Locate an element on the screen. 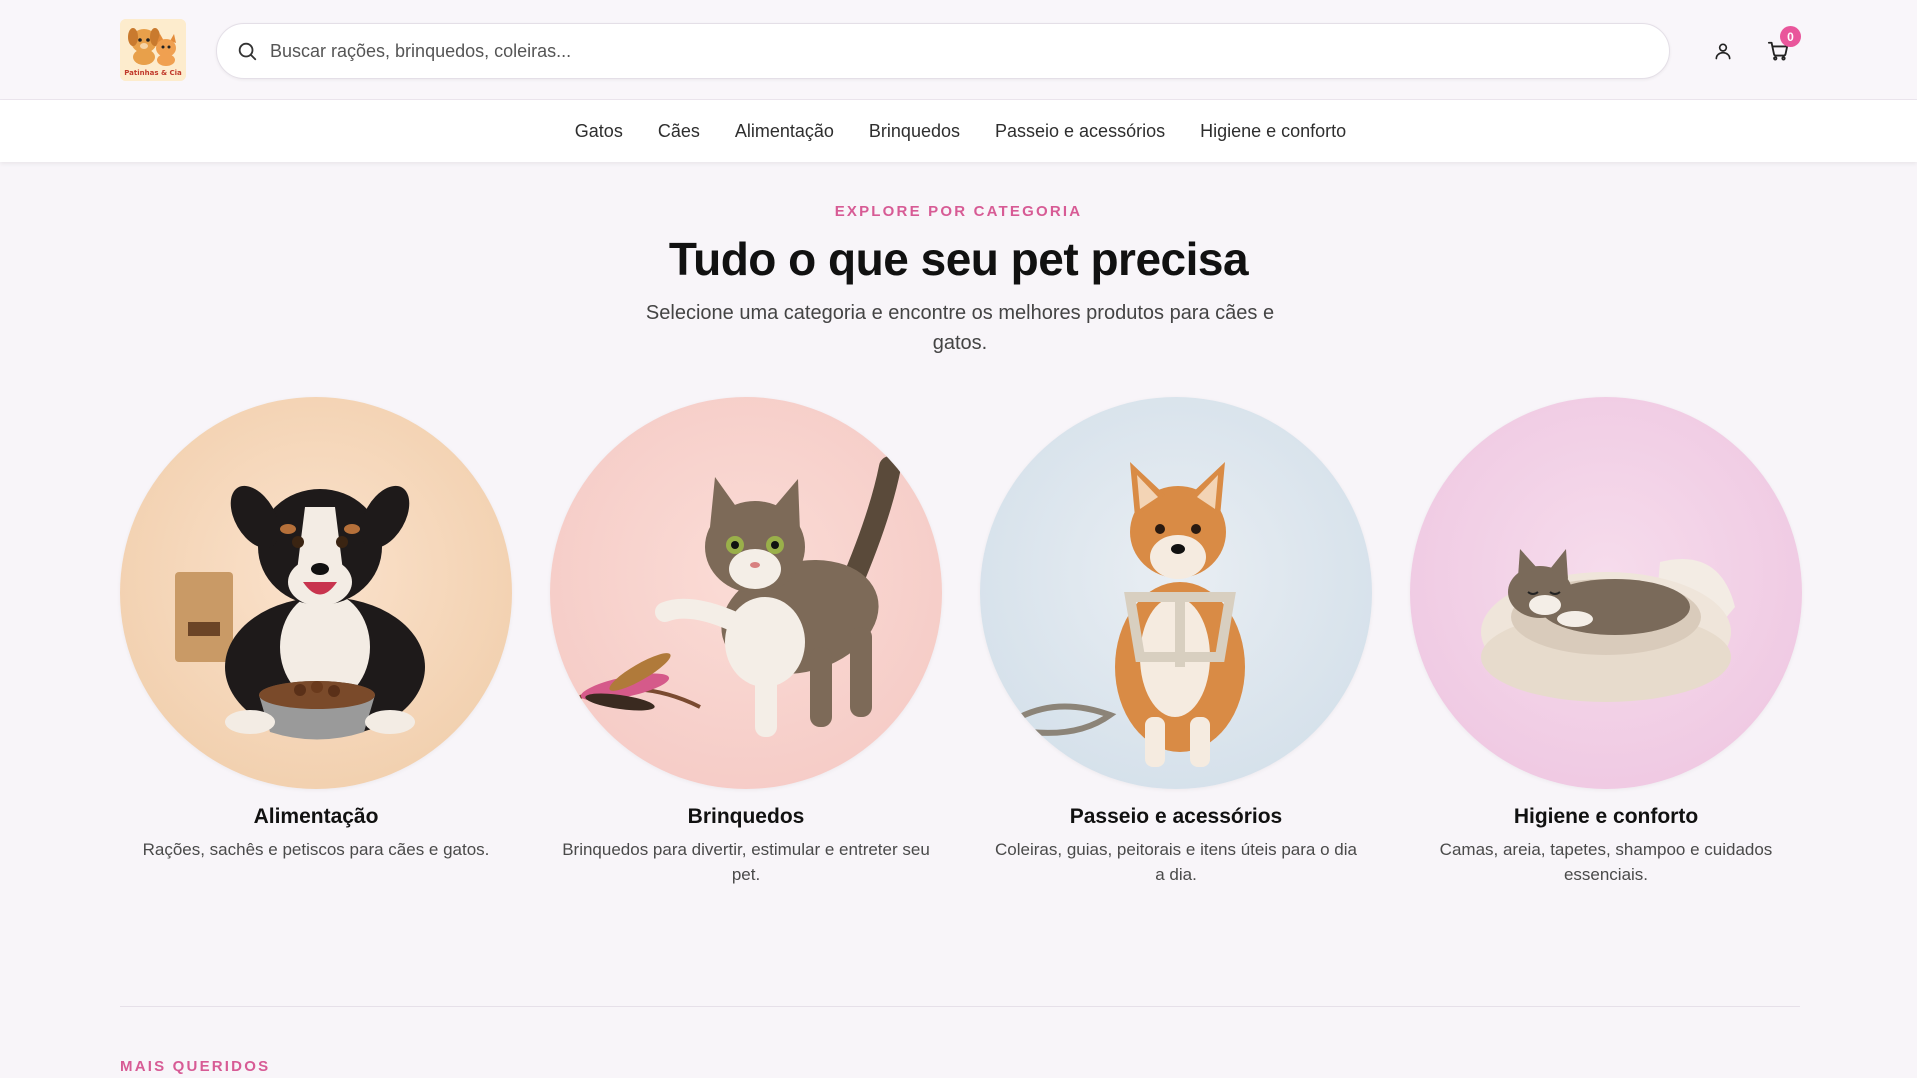 The width and height of the screenshot is (1917, 1078). dog-with-food-icon is located at coordinates (316, 593).